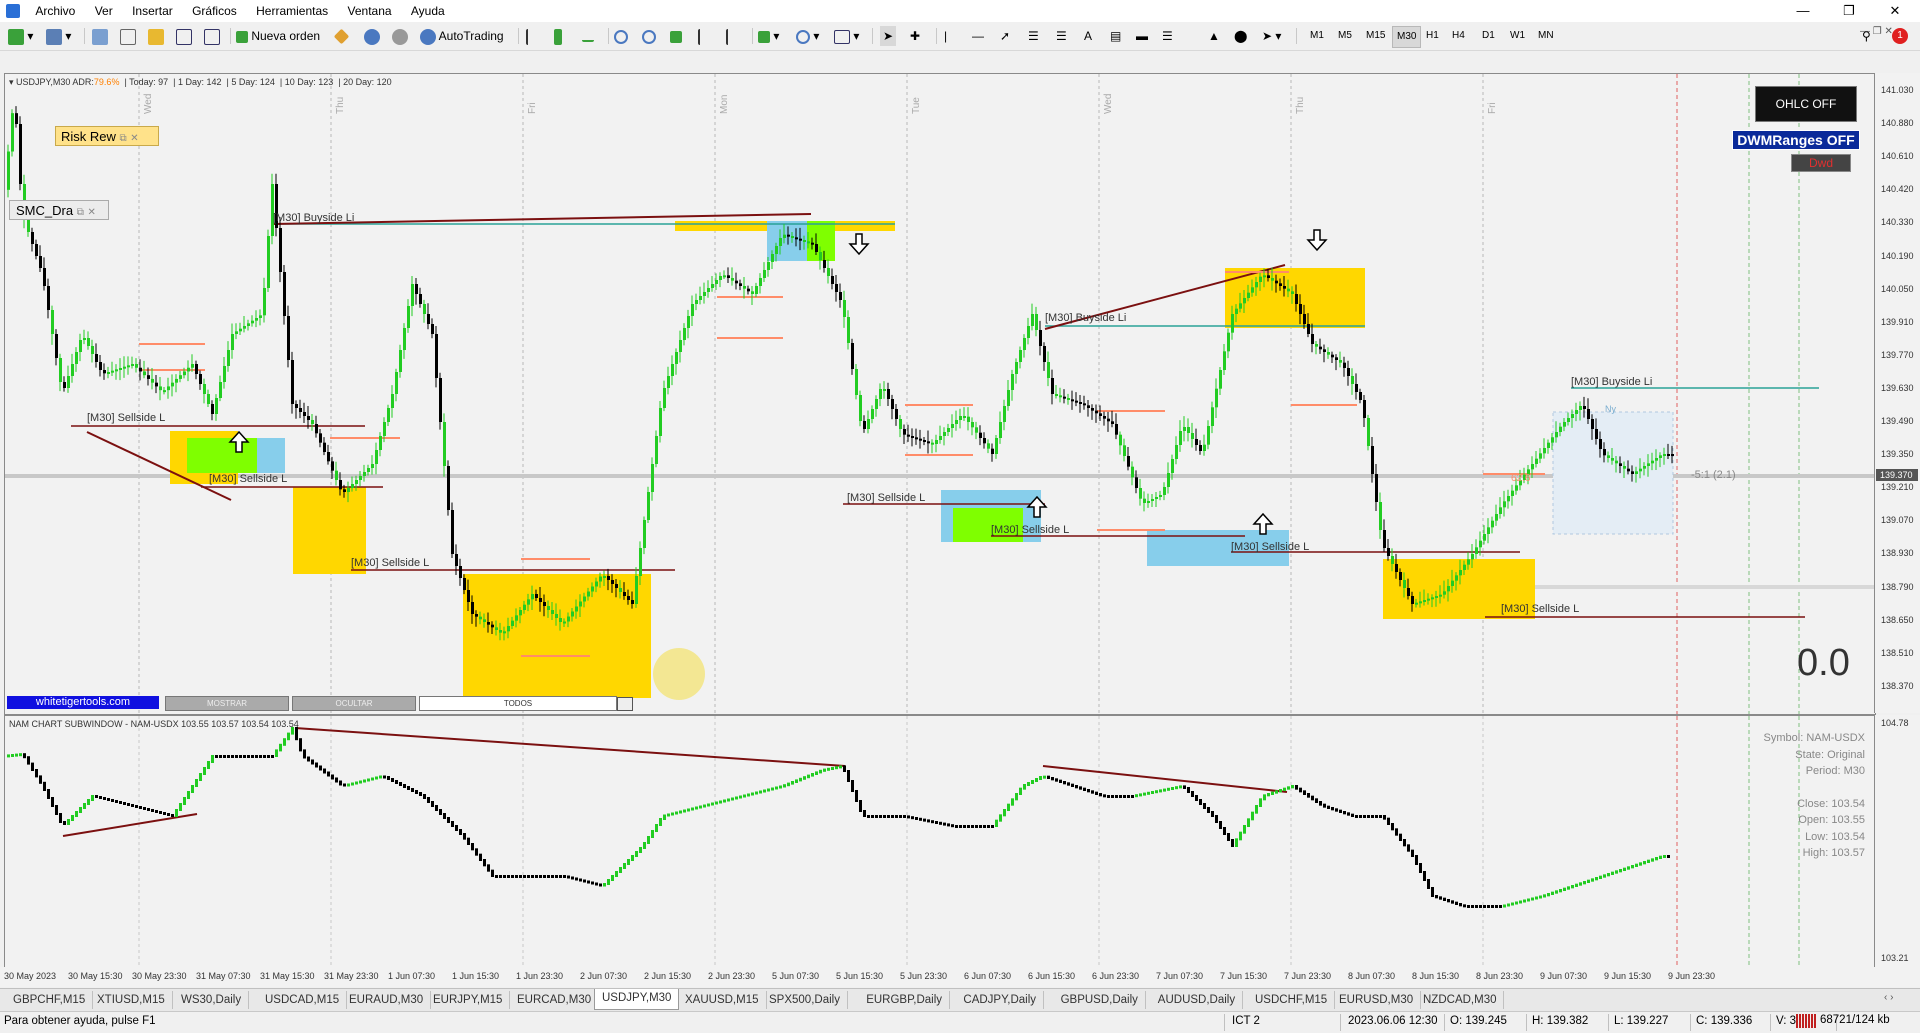 The width and height of the screenshot is (1920, 1033). What do you see at coordinates (1803, 11) in the screenshot?
I see `minimize-icon: —` at bounding box center [1803, 11].